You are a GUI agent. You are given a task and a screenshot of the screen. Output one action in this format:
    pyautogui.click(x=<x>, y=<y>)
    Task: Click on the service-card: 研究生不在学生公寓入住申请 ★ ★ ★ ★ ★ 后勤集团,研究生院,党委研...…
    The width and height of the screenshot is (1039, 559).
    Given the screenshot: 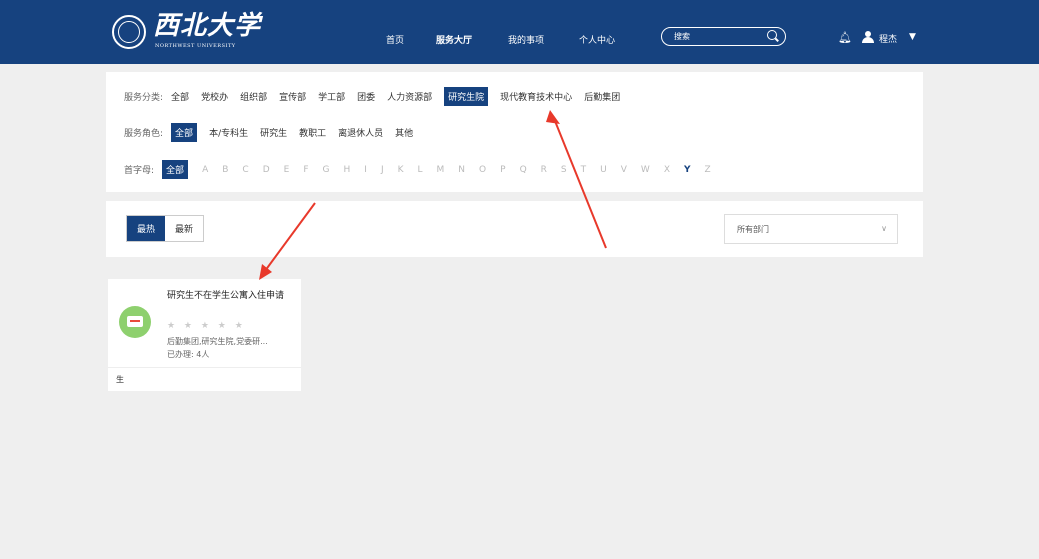 What is the action you would take?
    pyautogui.click(x=204, y=335)
    